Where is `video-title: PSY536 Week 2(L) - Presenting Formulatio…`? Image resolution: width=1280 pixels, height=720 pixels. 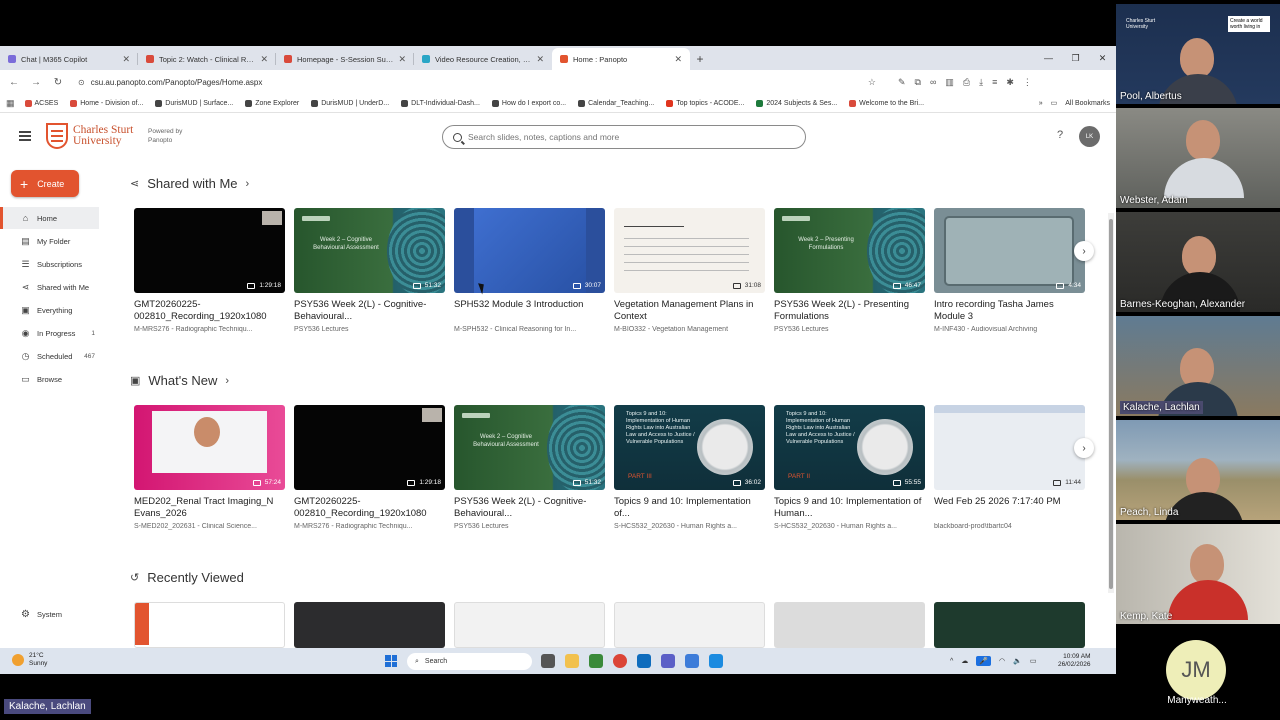
video-title: PSY536 Week 2(L) - Presenting Formulatio… is located at coordinates (849, 311).